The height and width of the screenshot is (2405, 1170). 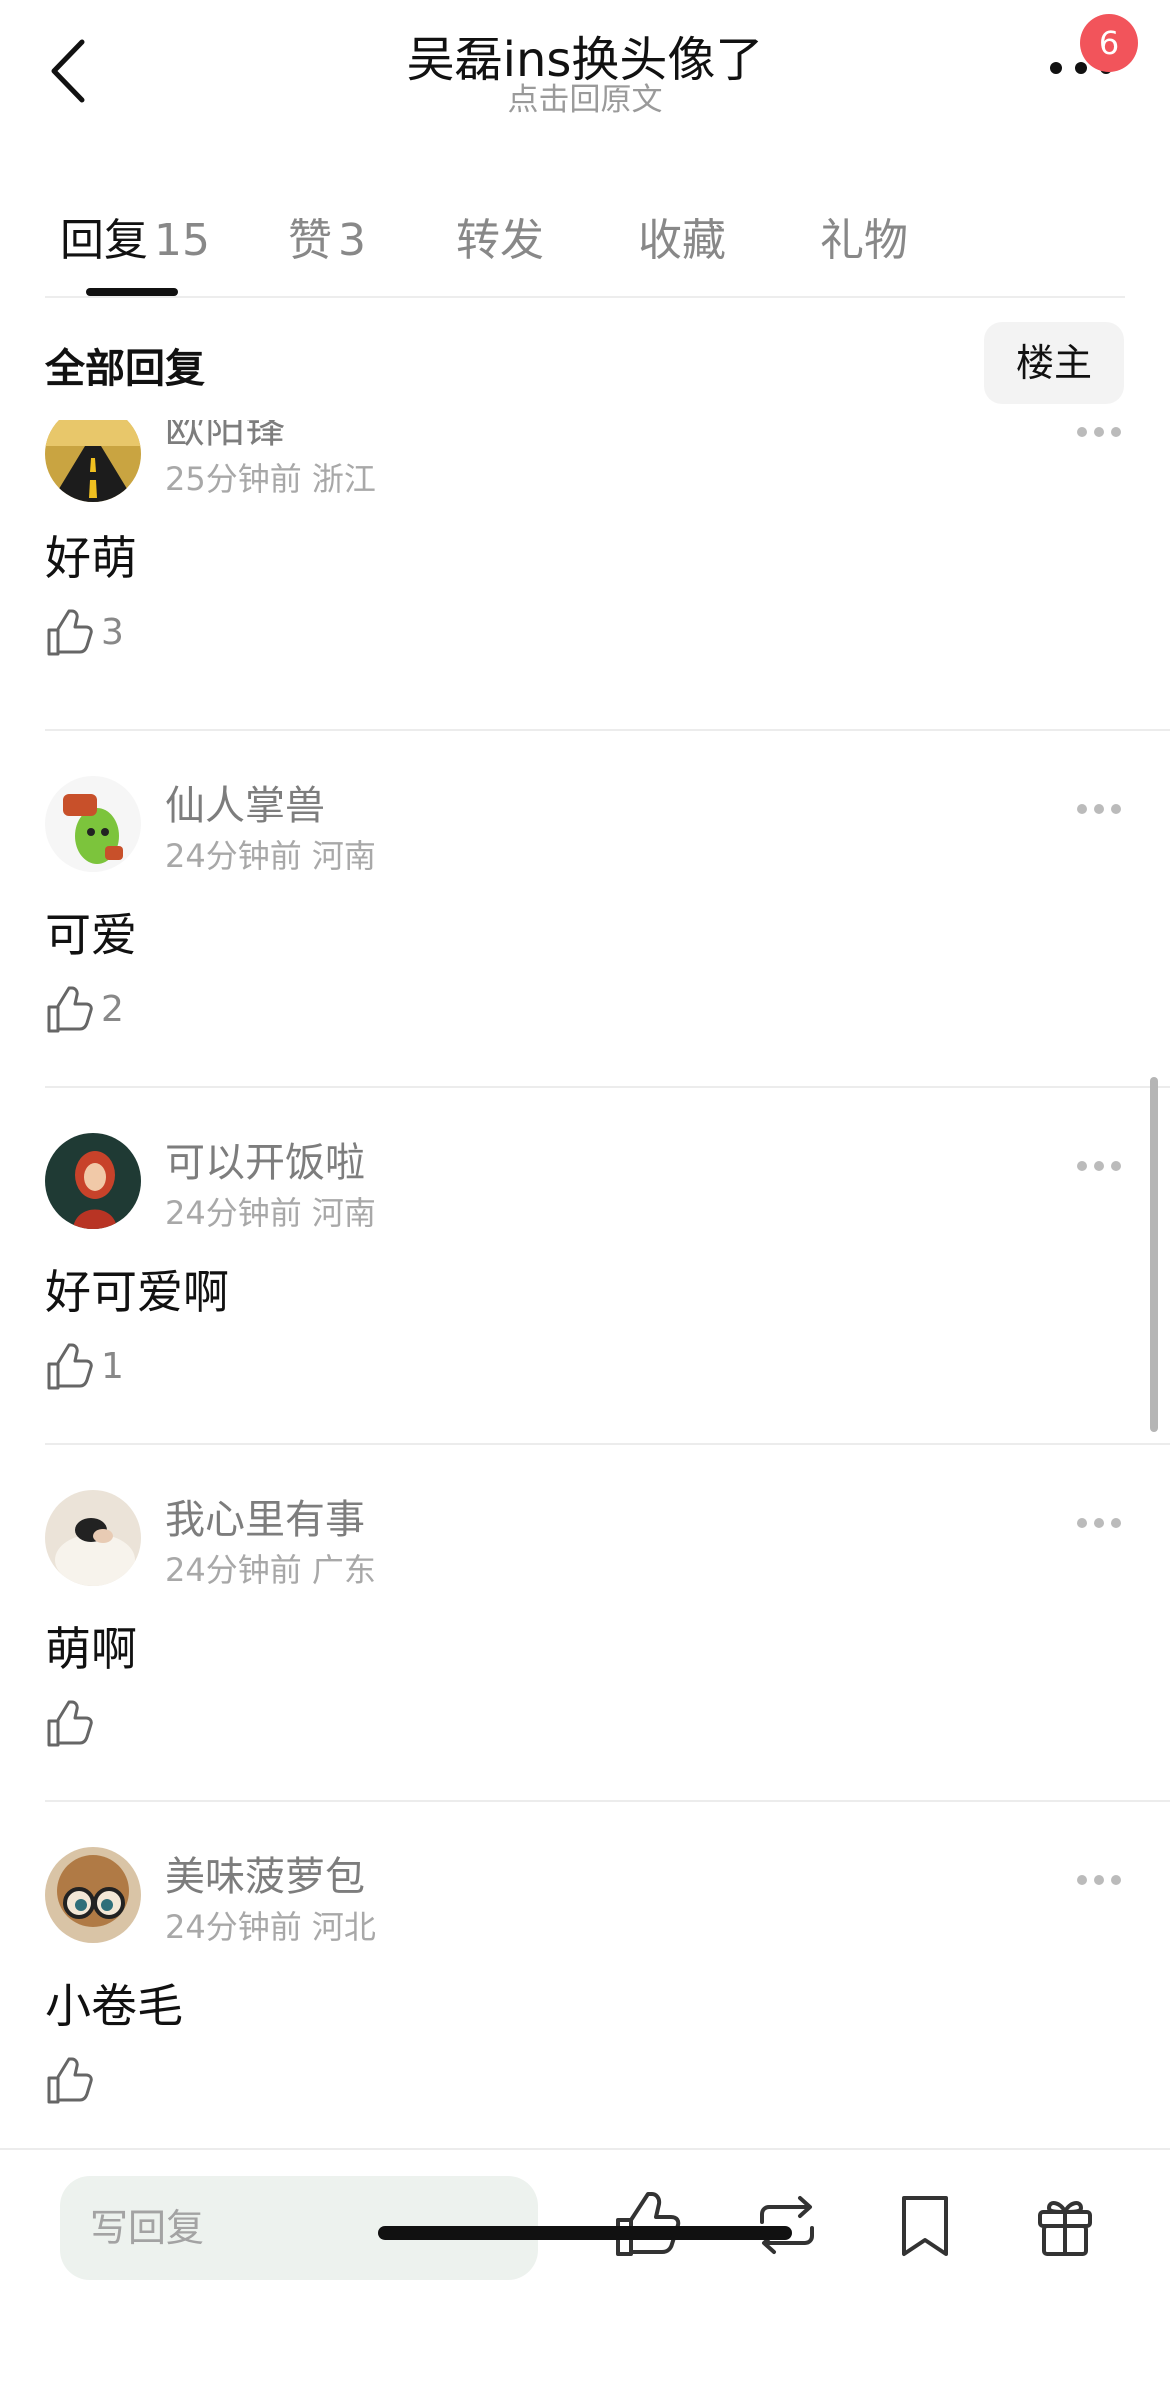 I want to click on like-count: 2, so click(x=112, y=1009).